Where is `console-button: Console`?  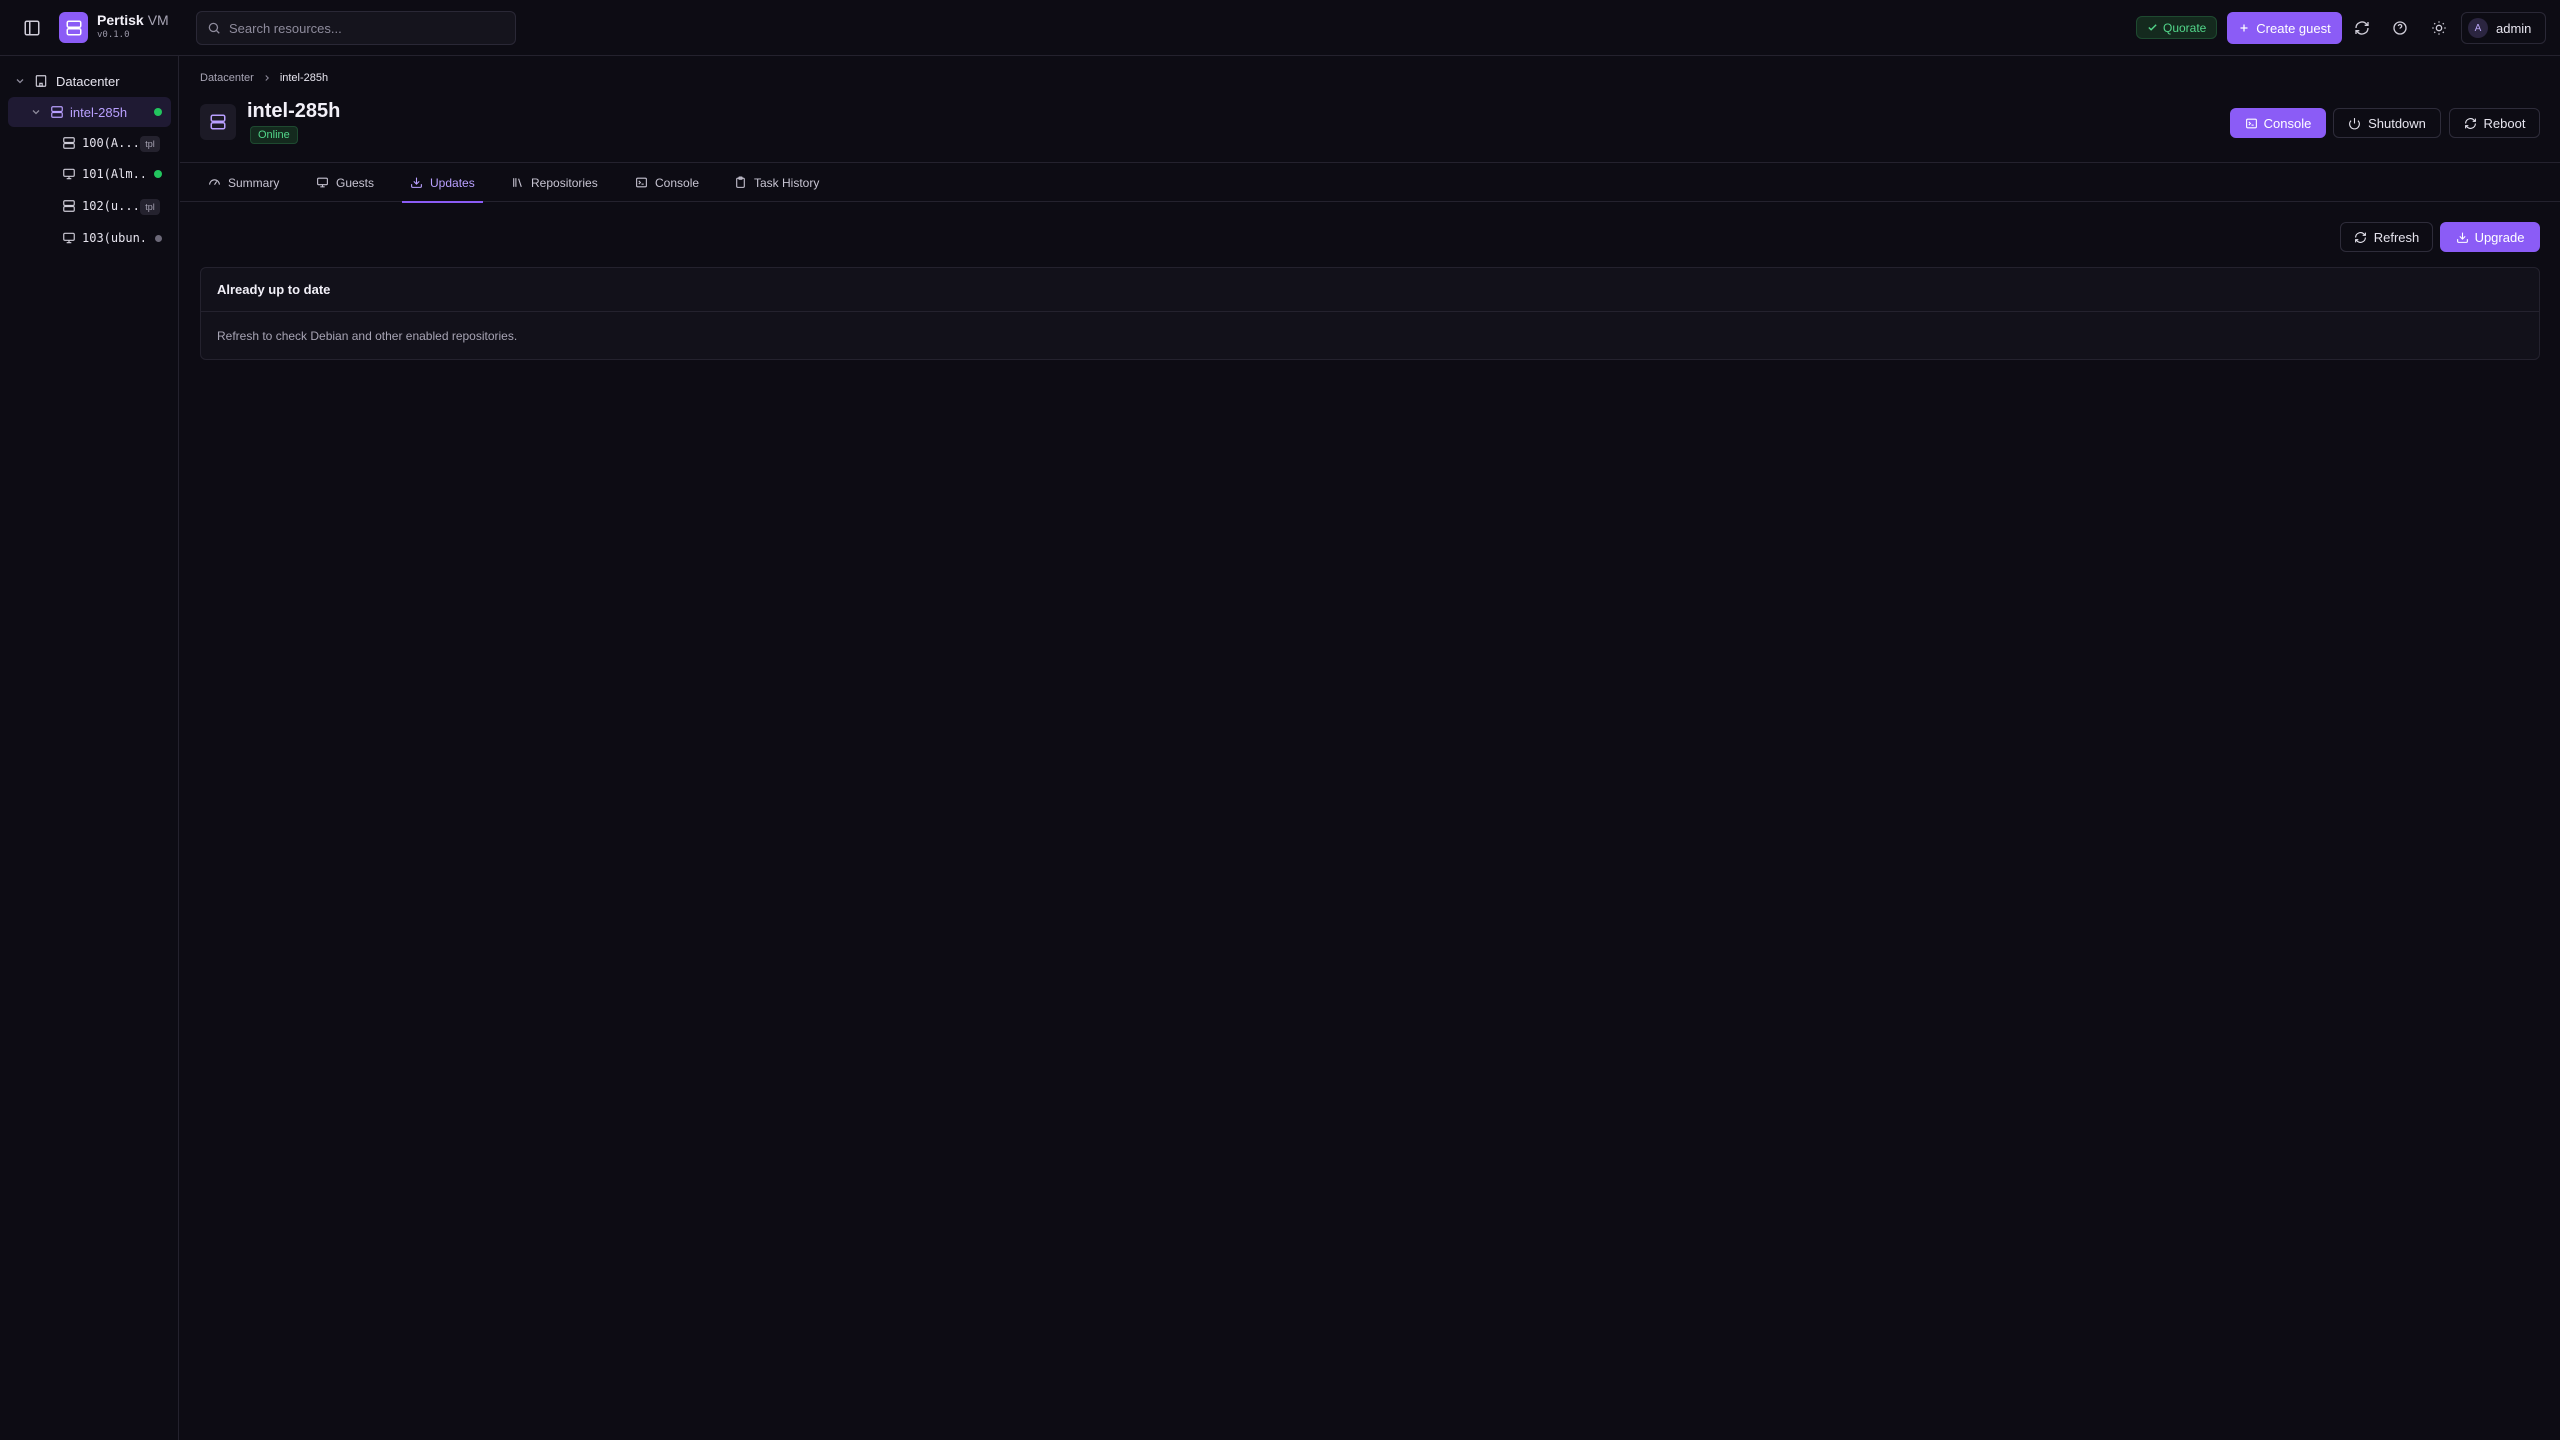 console-button: Console is located at coordinates (2278, 123).